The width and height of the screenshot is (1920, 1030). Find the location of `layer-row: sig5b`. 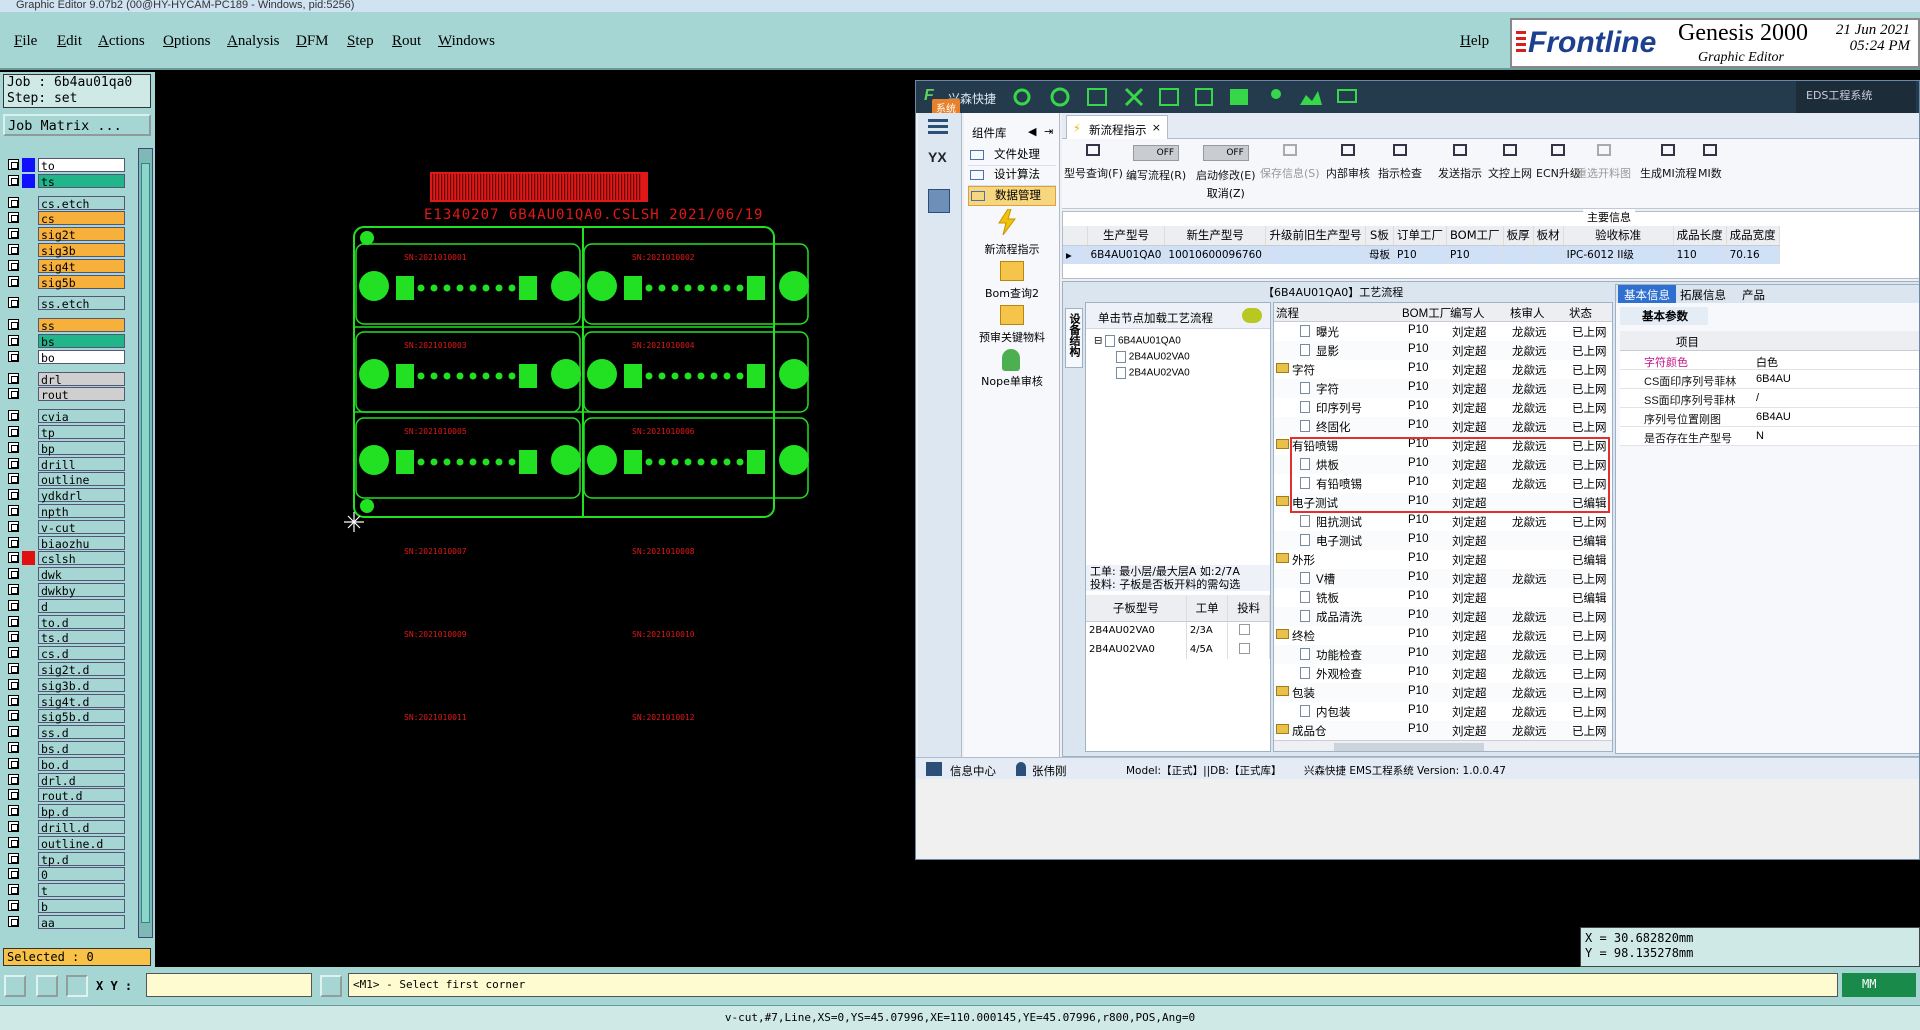

layer-row: sig5b is located at coordinates (66, 282).